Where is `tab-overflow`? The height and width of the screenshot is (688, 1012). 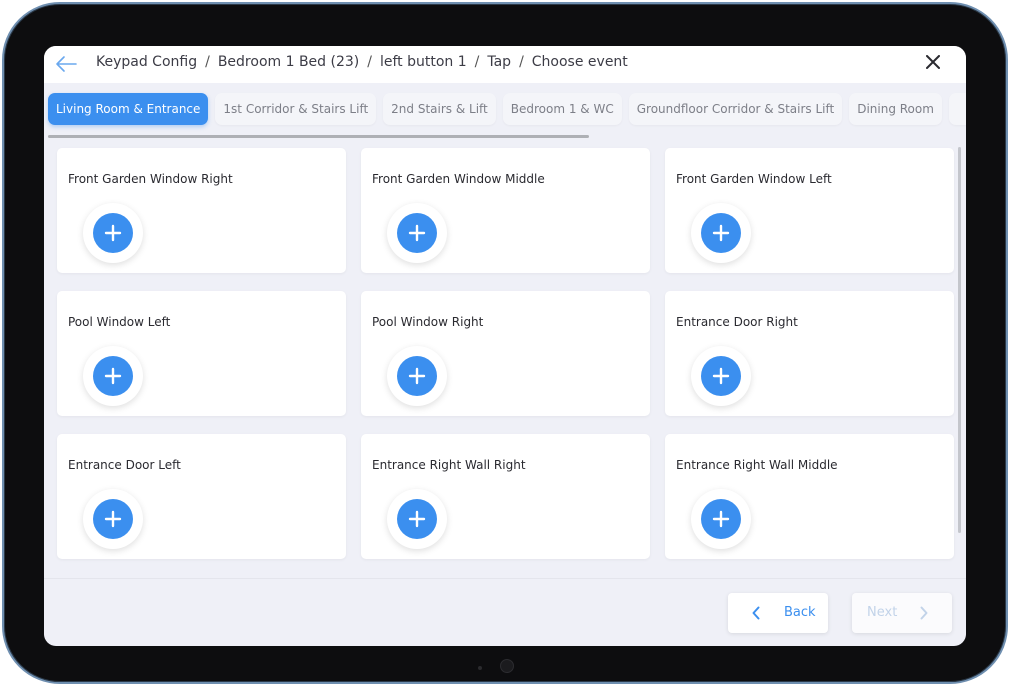 tab-overflow is located at coordinates (957, 109).